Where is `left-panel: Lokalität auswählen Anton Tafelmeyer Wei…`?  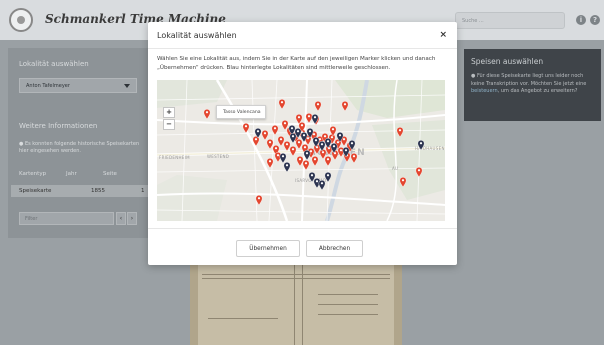 left-panel: Lokalität auswählen Anton Tafelmeyer Wei… is located at coordinates (78, 143).